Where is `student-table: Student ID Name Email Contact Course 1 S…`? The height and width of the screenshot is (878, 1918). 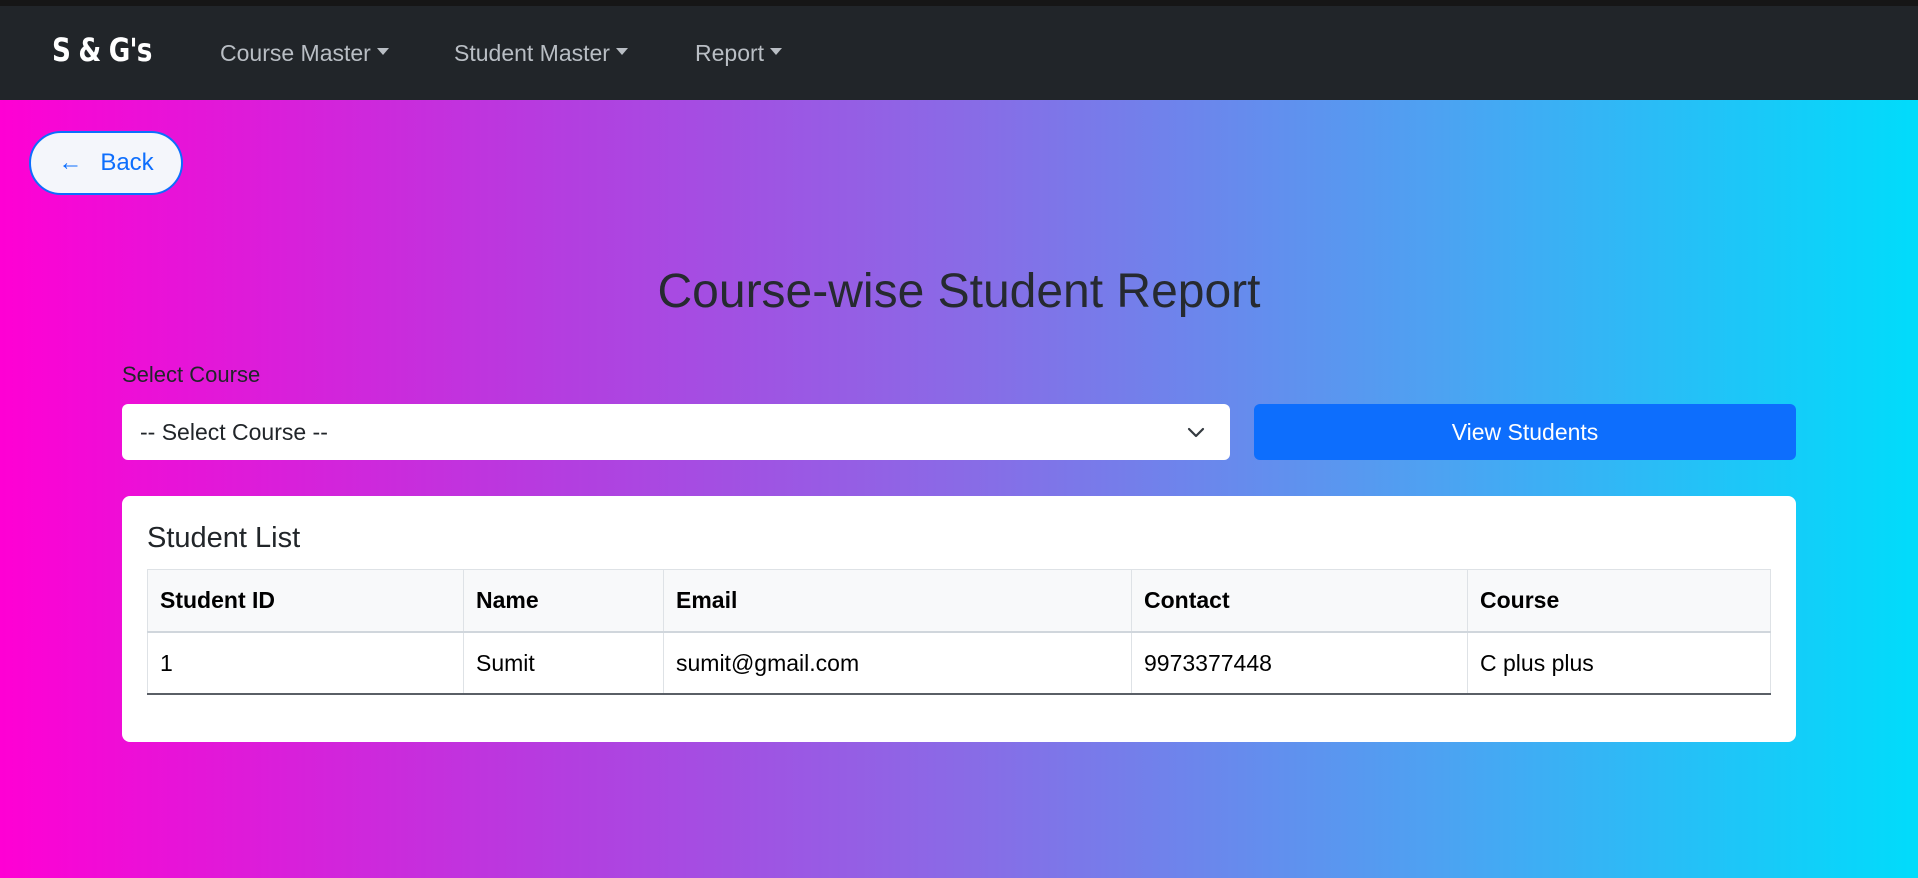 student-table: Student ID Name Email Contact Course 1 S… is located at coordinates (959, 632).